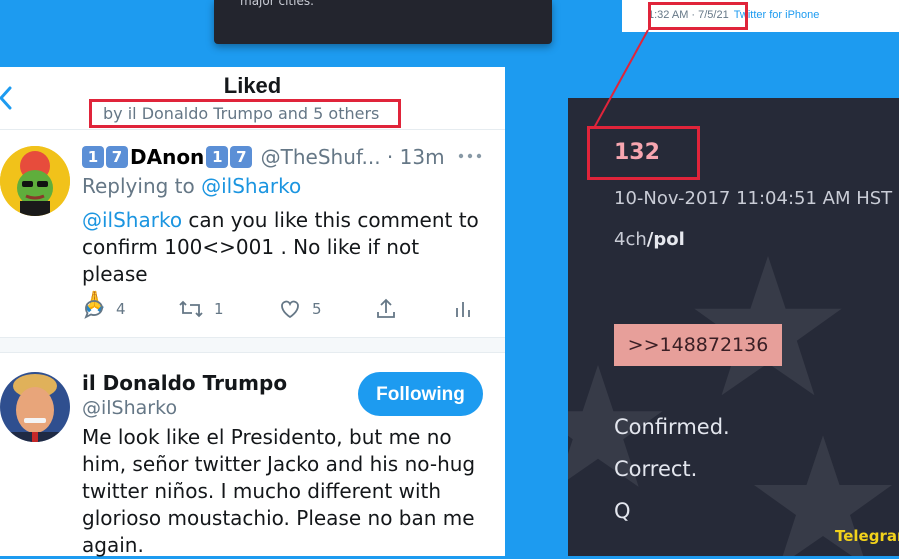  I want to click on share-icon, so click(386, 308).